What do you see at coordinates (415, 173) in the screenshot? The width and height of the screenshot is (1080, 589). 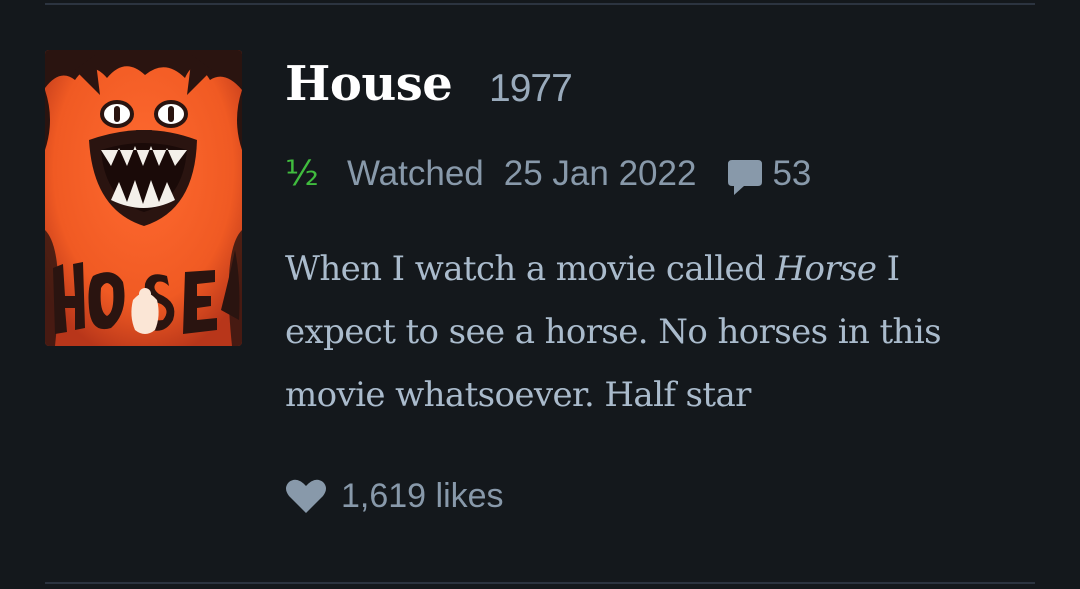 I see `watched-label: Watched` at bounding box center [415, 173].